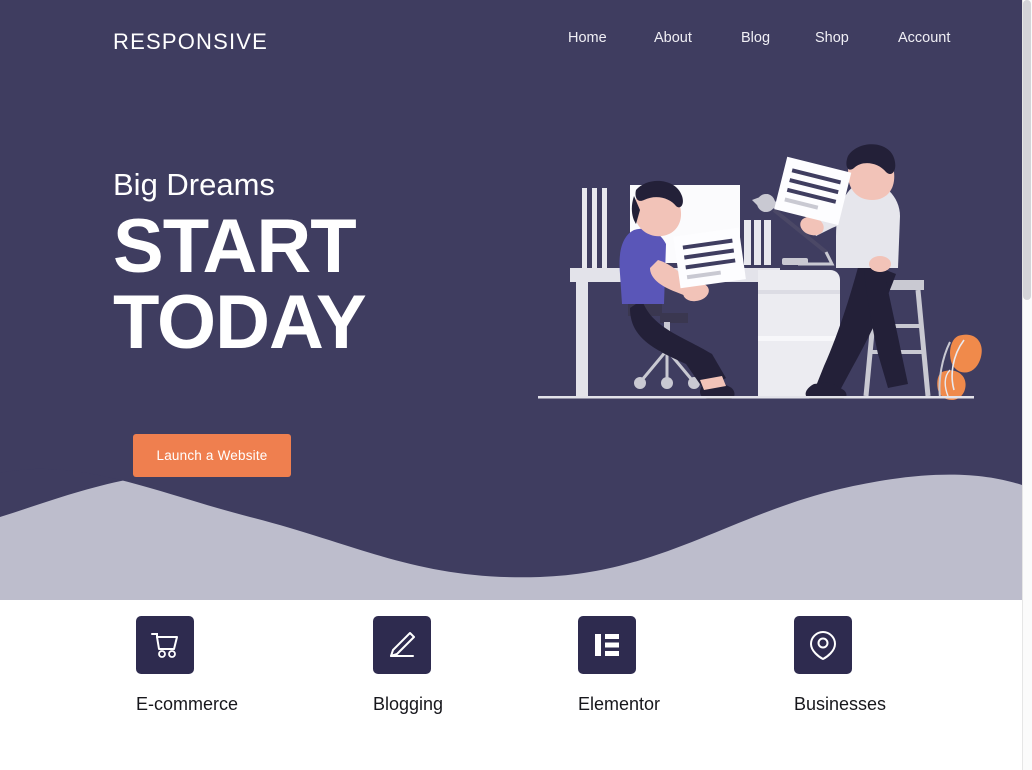 The width and height of the screenshot is (1032, 770). I want to click on hero-eyebrow: Big Dreams, so click(194, 184).